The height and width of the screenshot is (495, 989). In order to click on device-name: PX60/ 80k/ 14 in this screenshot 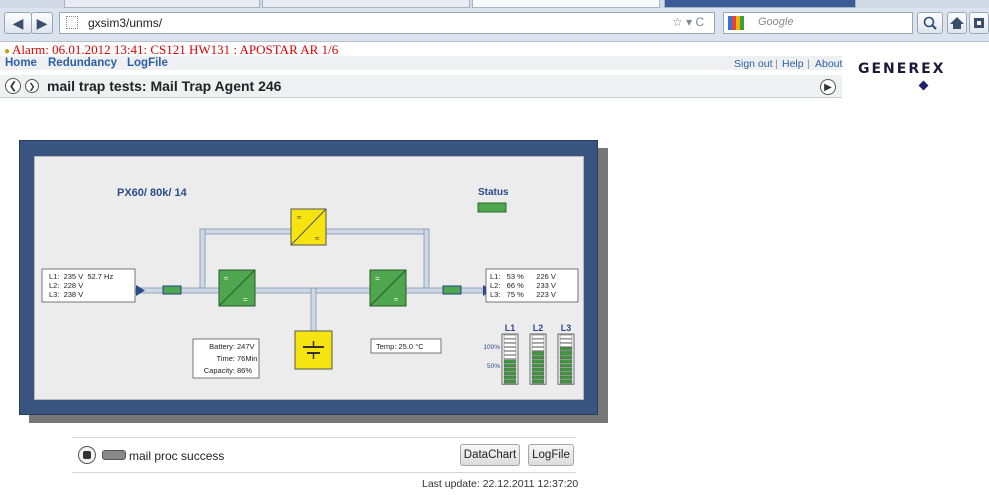, I will do `click(152, 193)`.